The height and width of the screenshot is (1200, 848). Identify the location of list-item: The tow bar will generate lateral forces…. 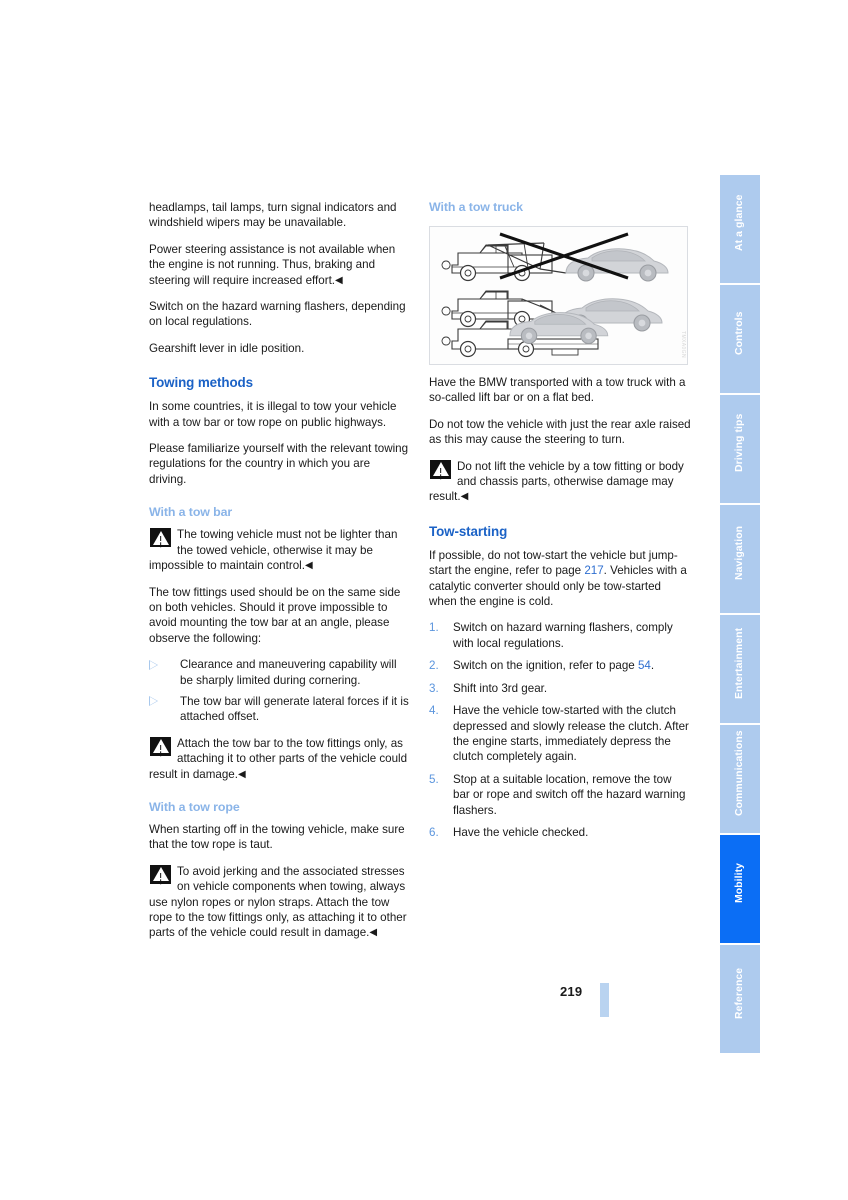
(279, 709).